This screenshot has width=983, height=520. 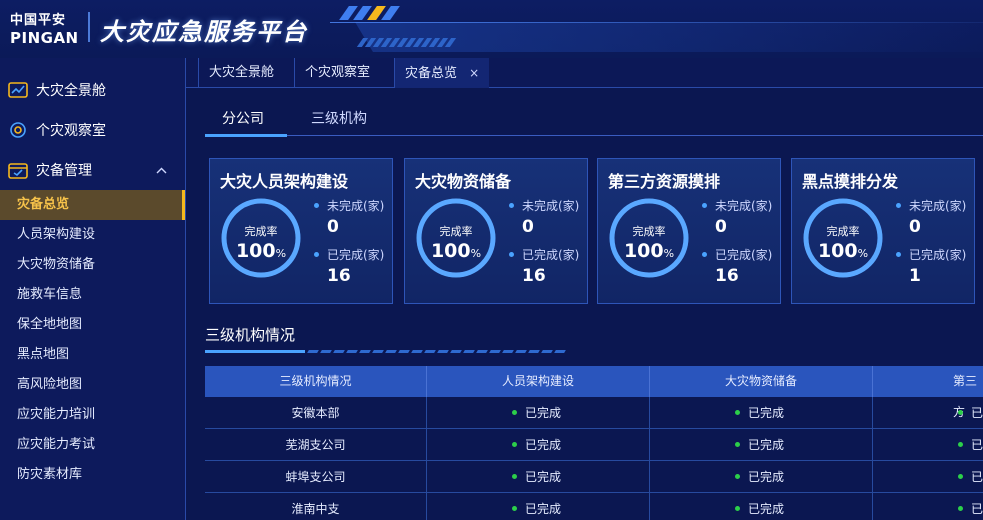 What do you see at coordinates (316, 381) in the screenshot?
I see `table-header-cell: 三级机构情况` at bounding box center [316, 381].